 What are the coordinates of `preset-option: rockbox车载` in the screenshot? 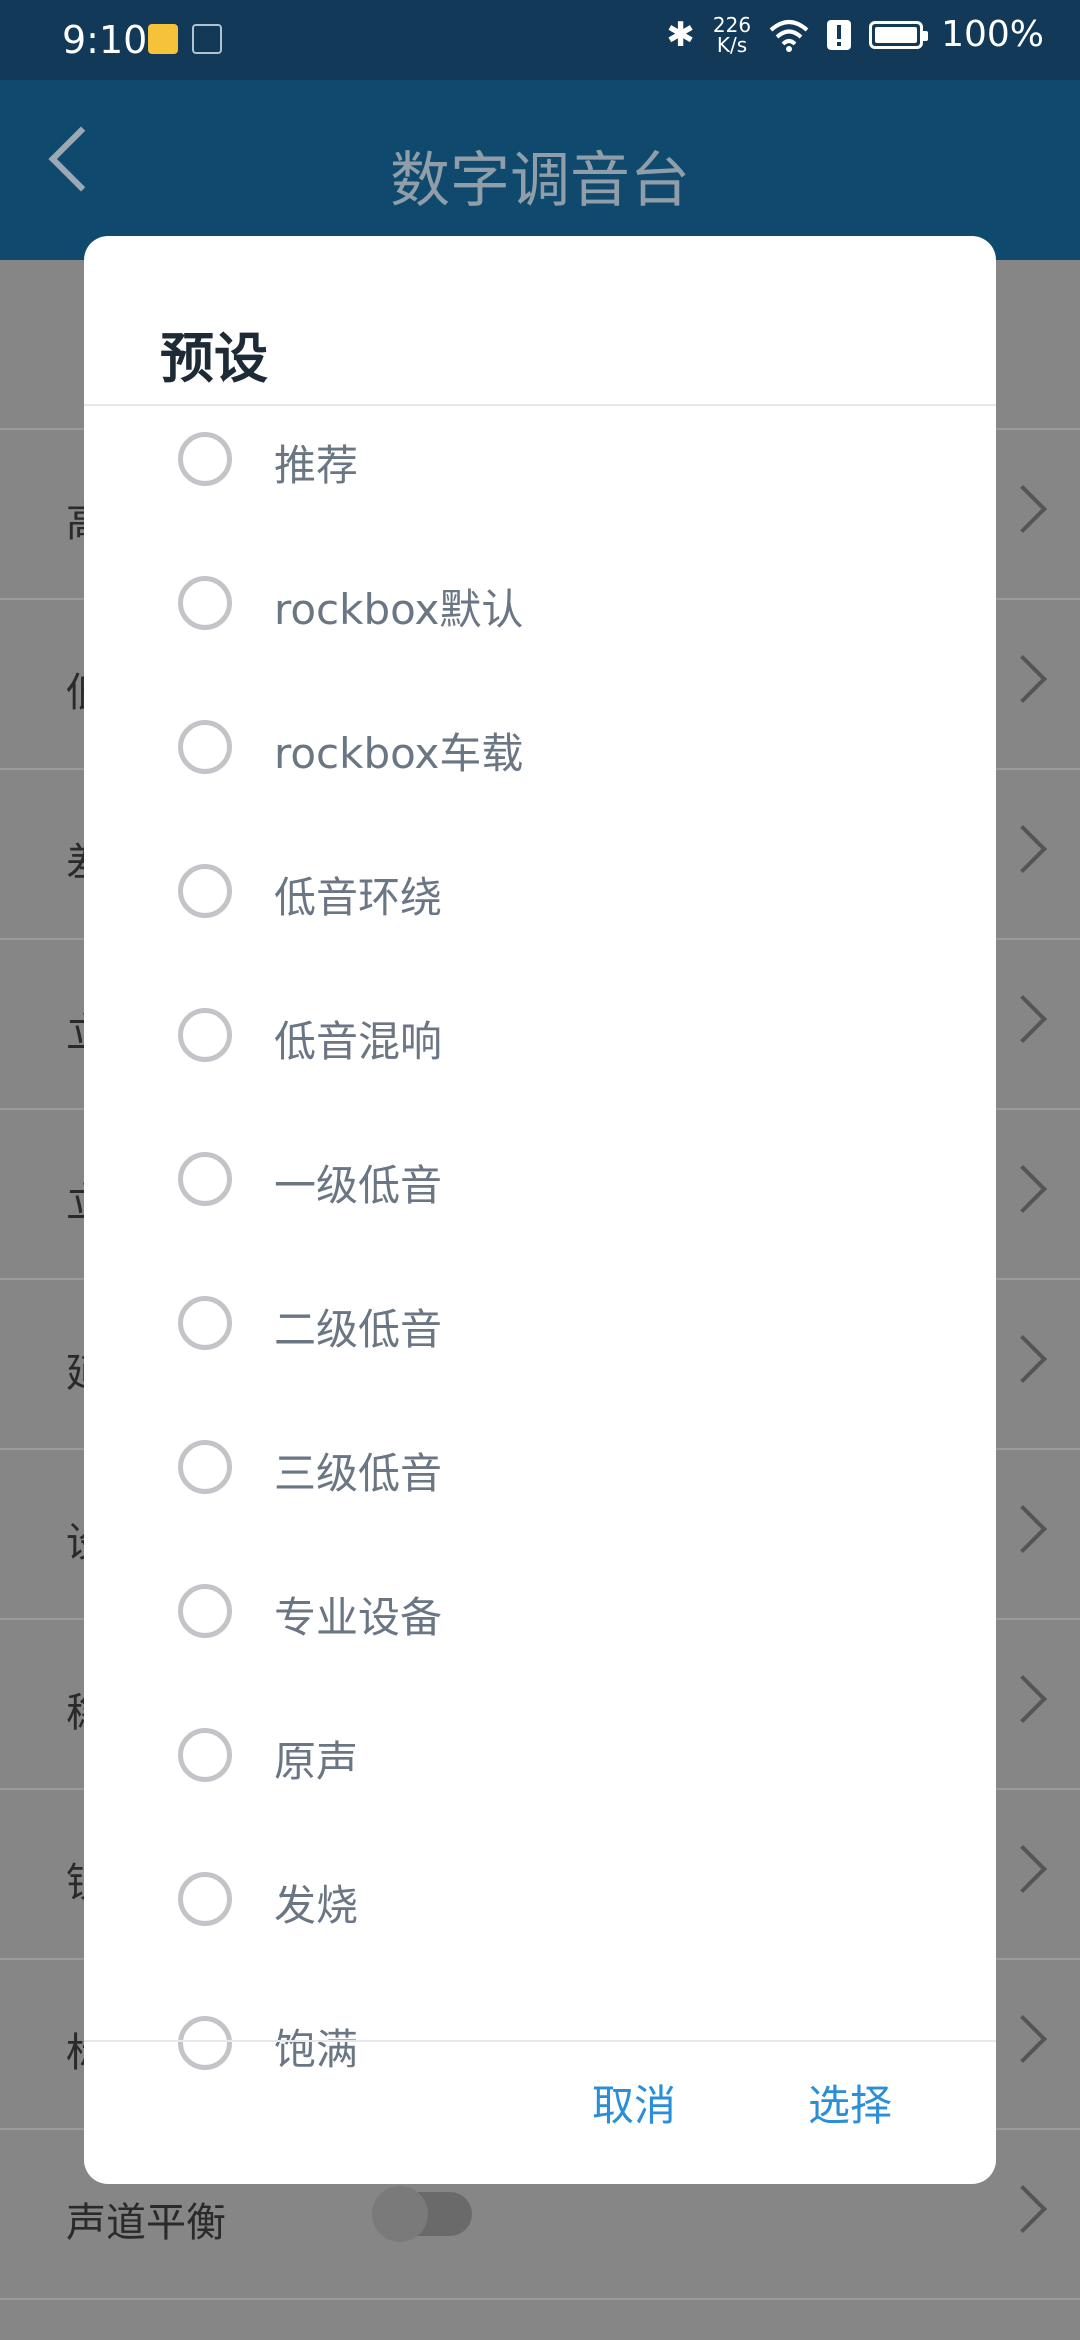 It's located at (540, 762).